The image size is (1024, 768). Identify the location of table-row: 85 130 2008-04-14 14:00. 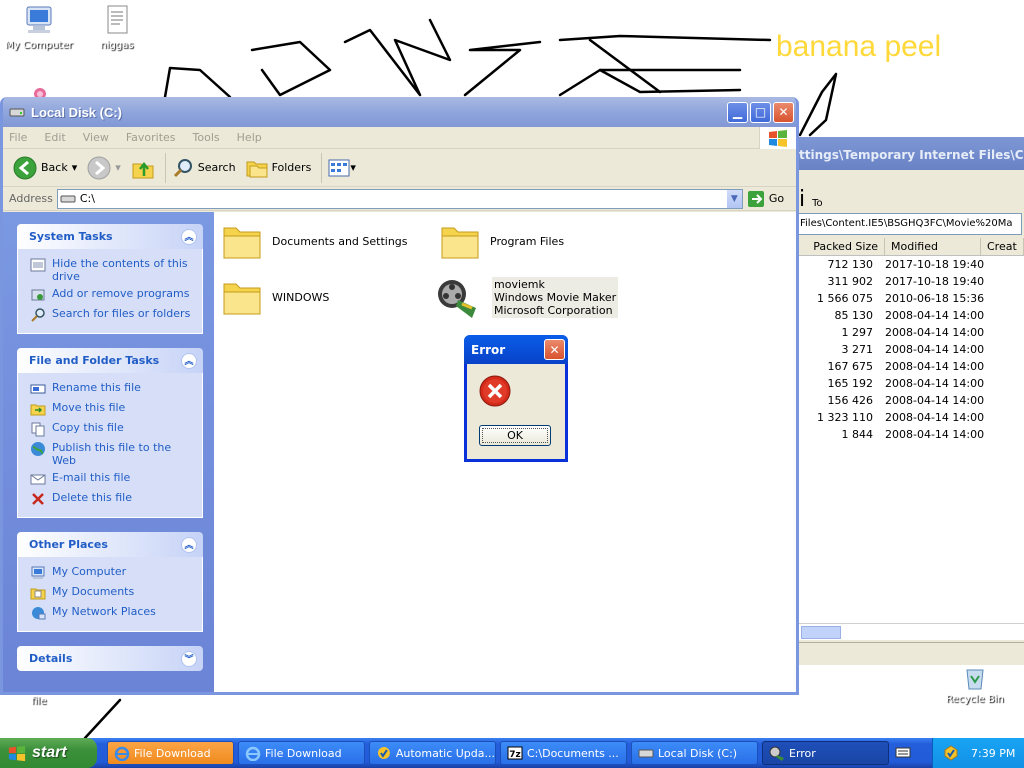
(908, 315).